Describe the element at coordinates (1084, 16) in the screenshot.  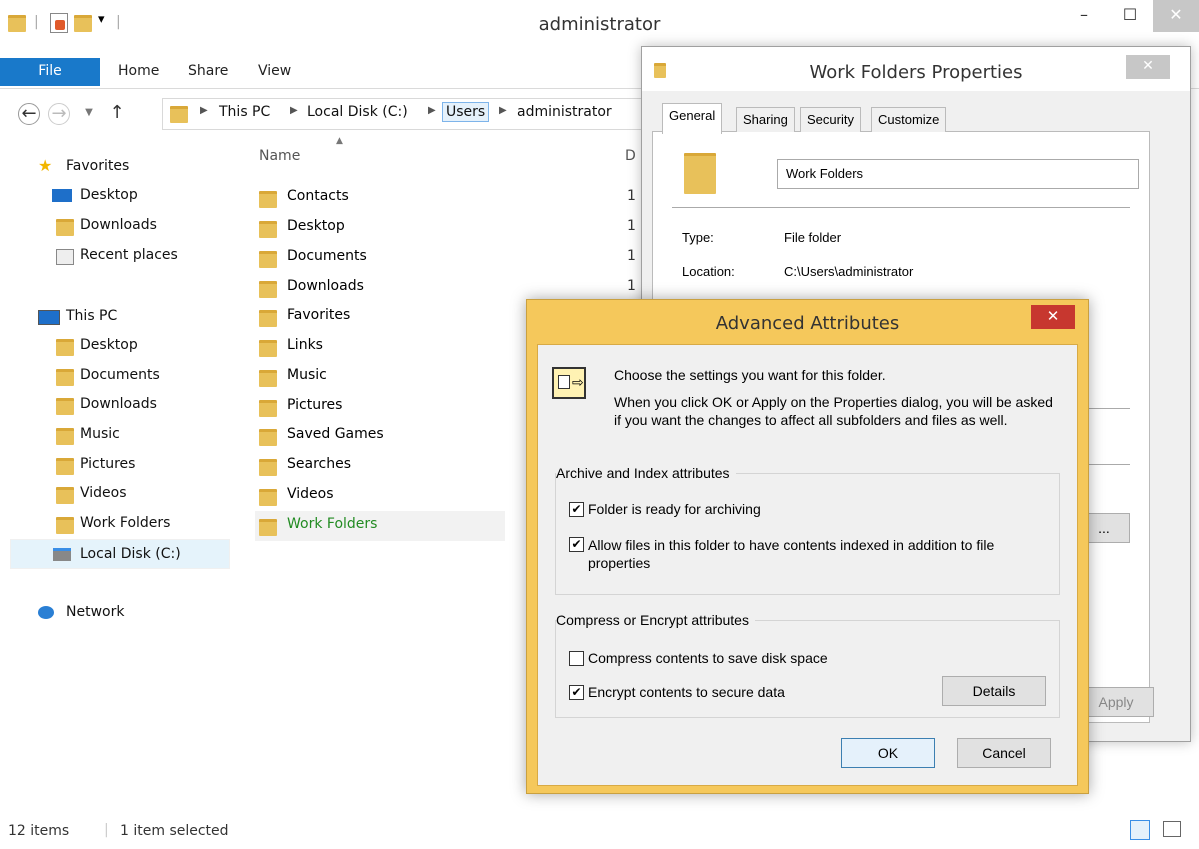
I see `minimize-button: –` at that location.